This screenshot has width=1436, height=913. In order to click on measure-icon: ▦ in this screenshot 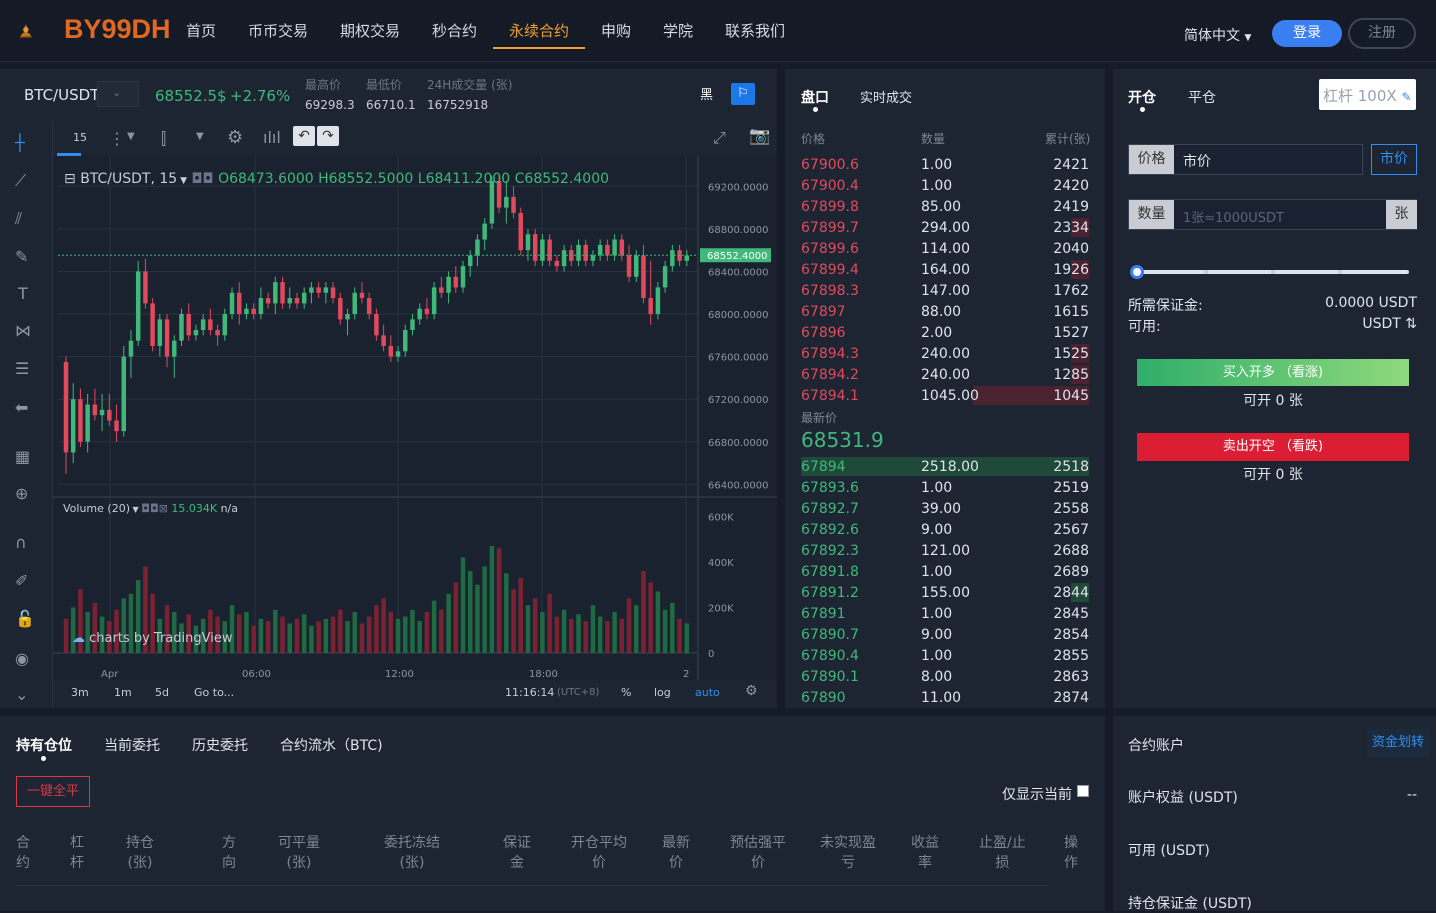, I will do `click(22, 456)`.